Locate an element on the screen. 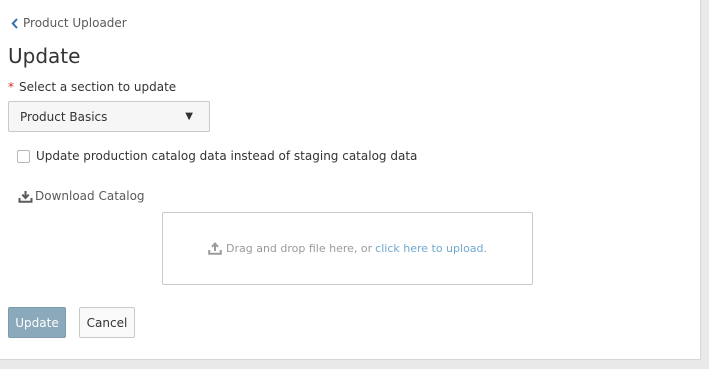 This screenshot has height=369, width=709. cancel-button: Cancel is located at coordinates (107, 322).